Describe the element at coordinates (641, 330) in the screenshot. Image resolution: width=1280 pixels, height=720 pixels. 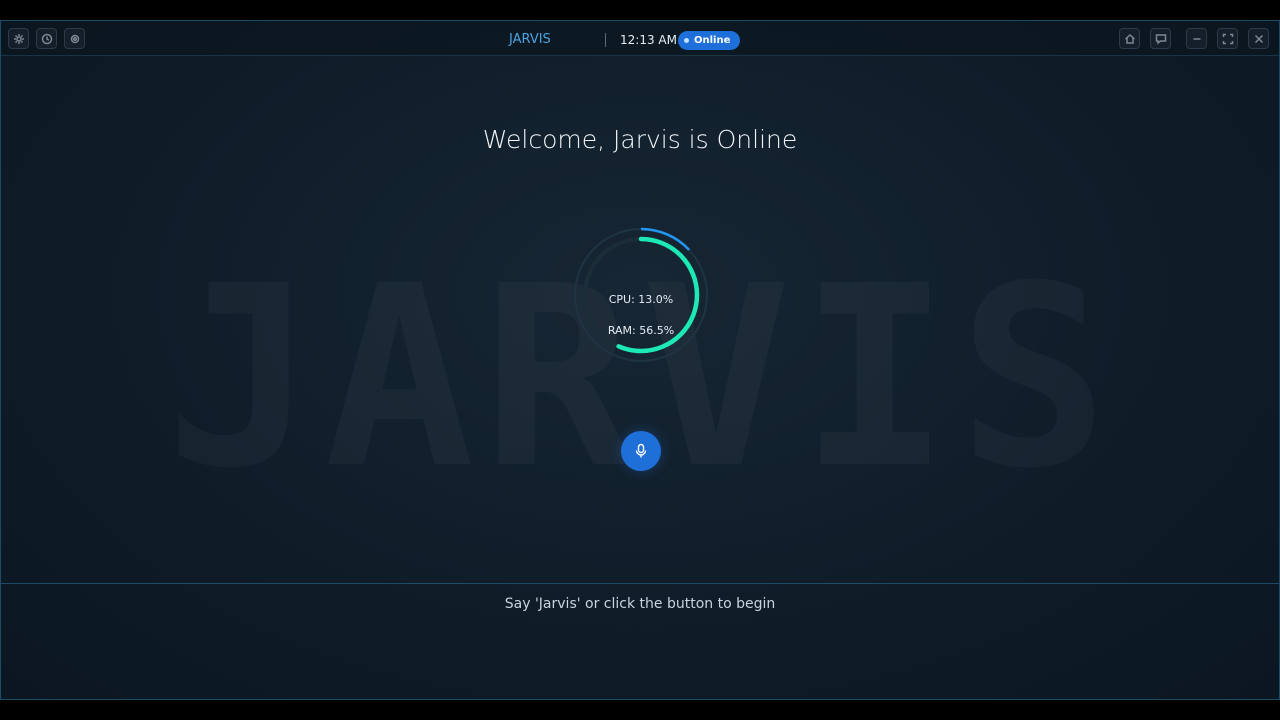
I see `ram-label: RAM: 56.5%` at that location.